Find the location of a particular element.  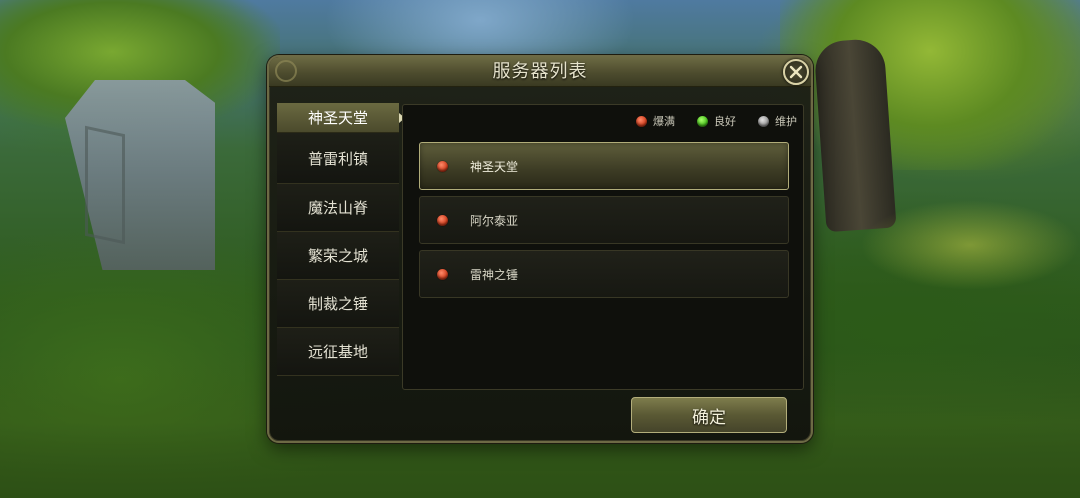

tab-label: 神圣天堂 is located at coordinates (337, 118).